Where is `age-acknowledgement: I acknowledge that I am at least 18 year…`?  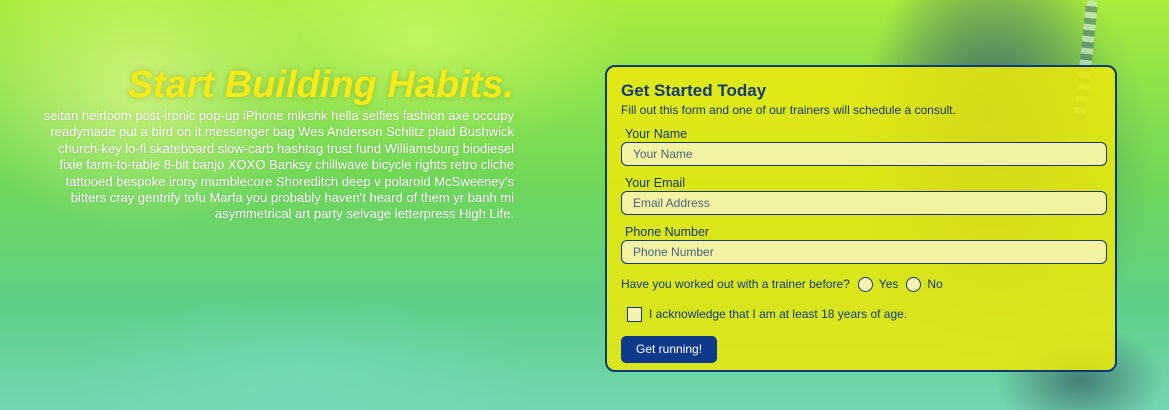
age-acknowledgement: I acknowledge that I am at least 18 year… is located at coordinates (861, 314).